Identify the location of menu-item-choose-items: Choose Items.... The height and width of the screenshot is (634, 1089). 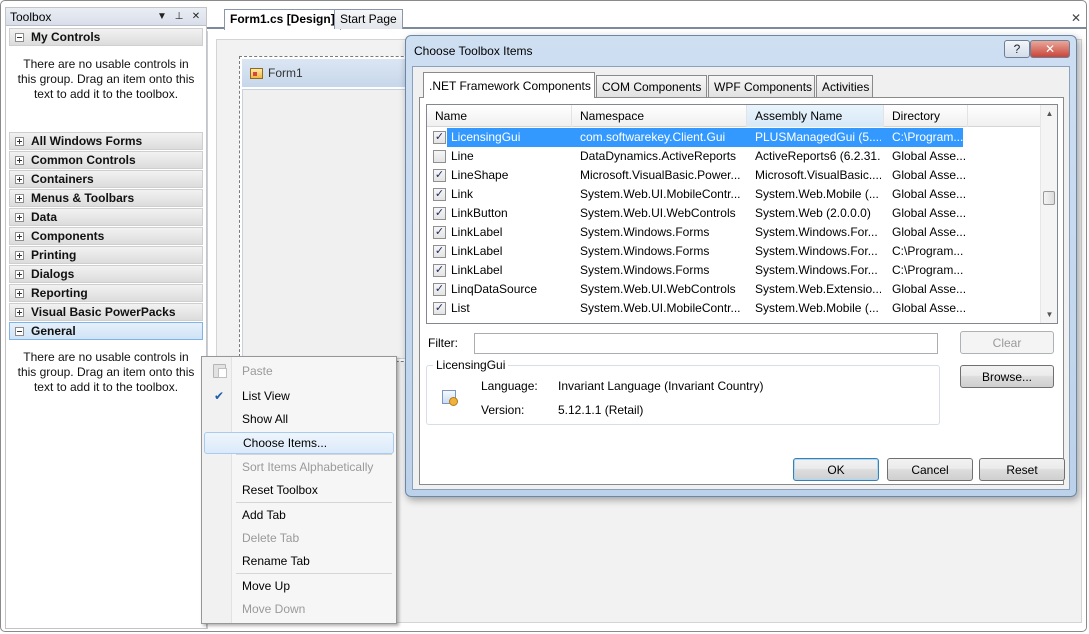
(299, 443).